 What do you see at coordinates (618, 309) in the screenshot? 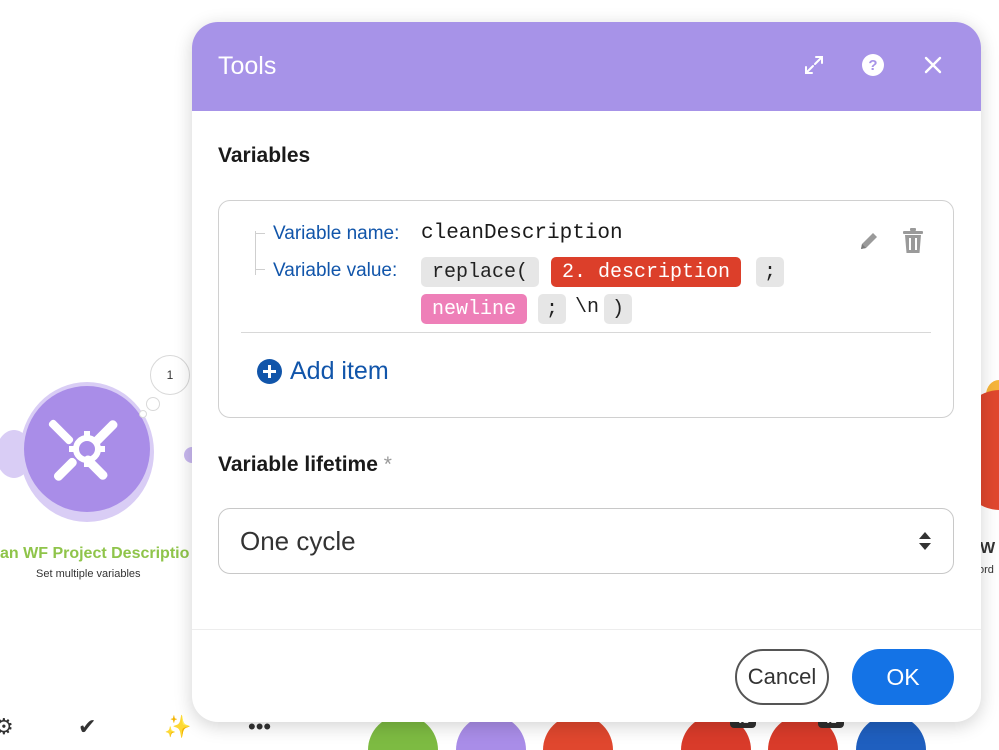
I see `token-close: )` at bounding box center [618, 309].